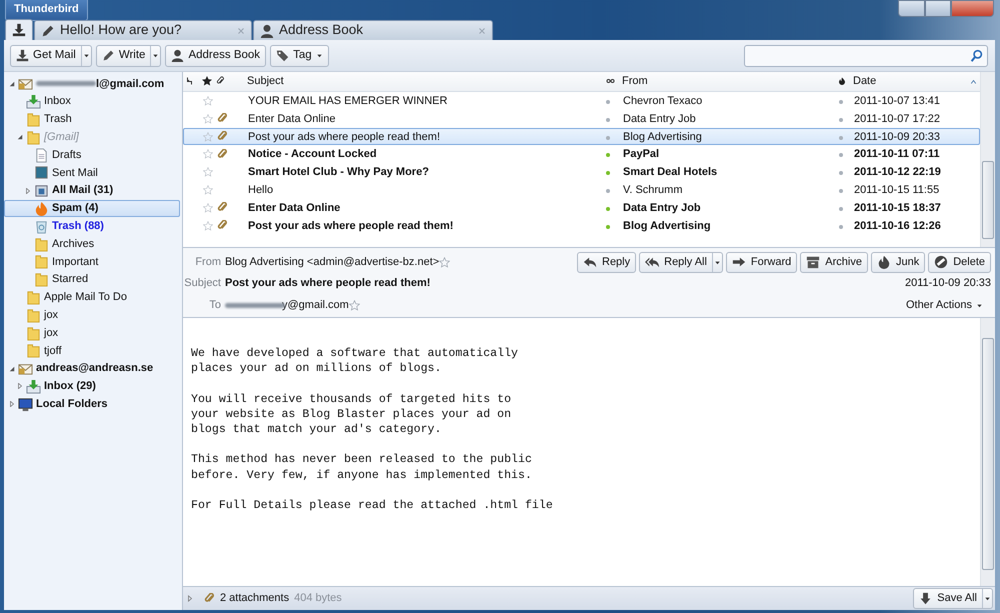  I want to click on column-header: Date, so click(864, 81).